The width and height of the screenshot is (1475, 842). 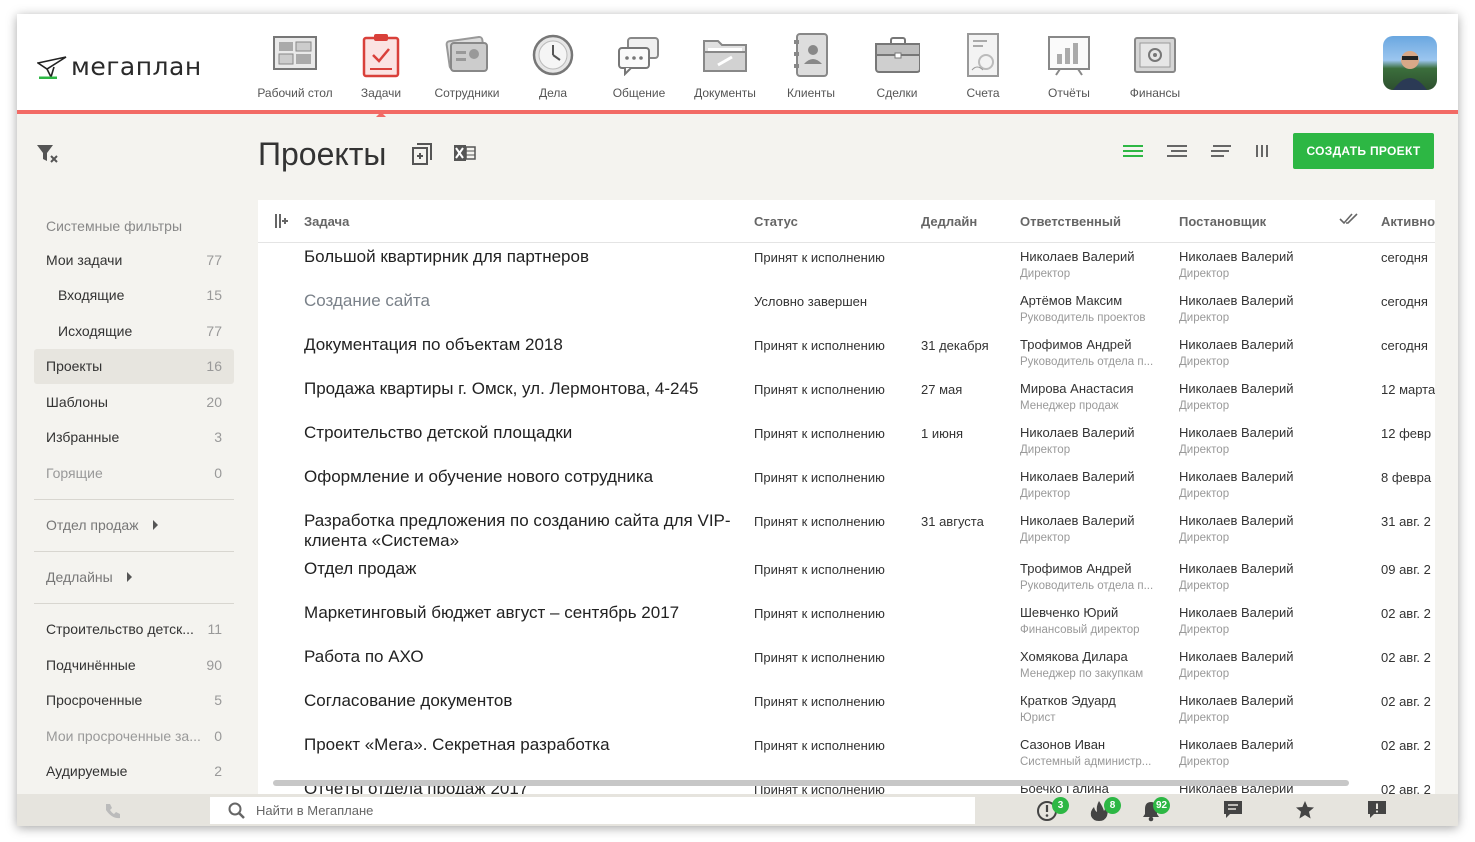 I want to click on align-left-icon, so click(x=1221, y=153).